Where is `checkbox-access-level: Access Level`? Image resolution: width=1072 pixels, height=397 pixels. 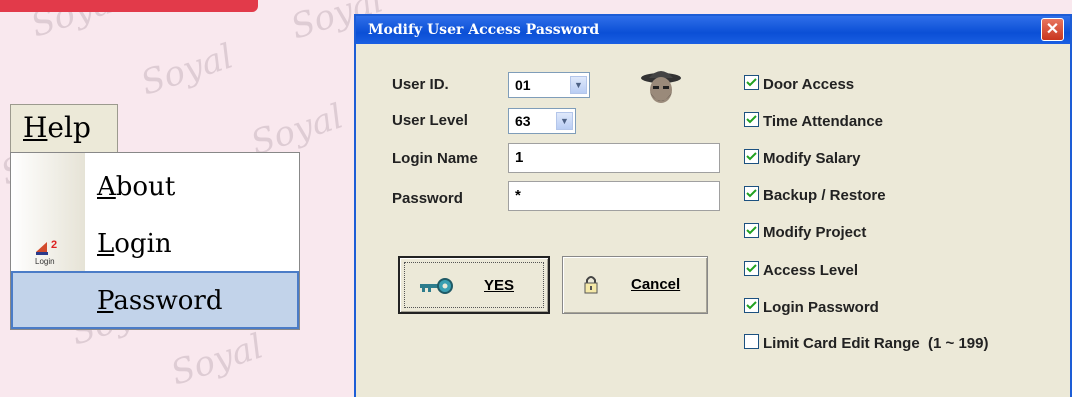
checkbox-access-level: Access Level is located at coordinates (801, 271).